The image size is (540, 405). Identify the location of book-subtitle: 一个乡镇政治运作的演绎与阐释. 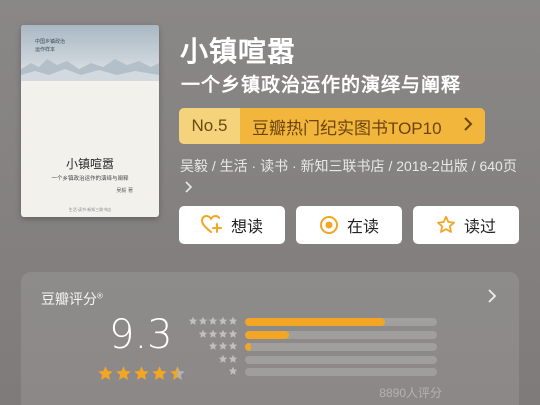
(321, 85).